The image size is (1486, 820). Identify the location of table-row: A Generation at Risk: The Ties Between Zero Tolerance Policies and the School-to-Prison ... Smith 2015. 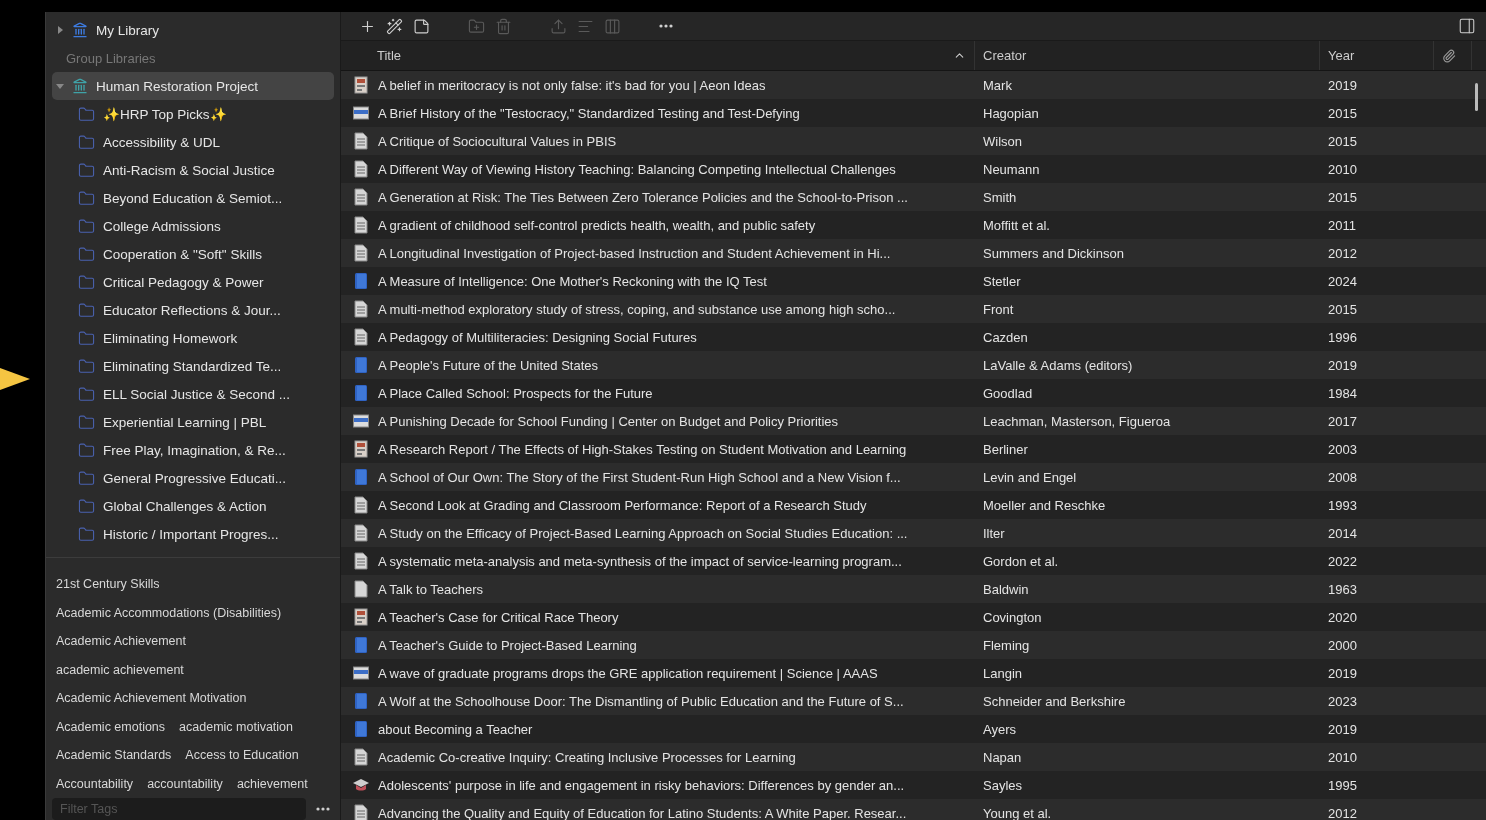
(913, 197).